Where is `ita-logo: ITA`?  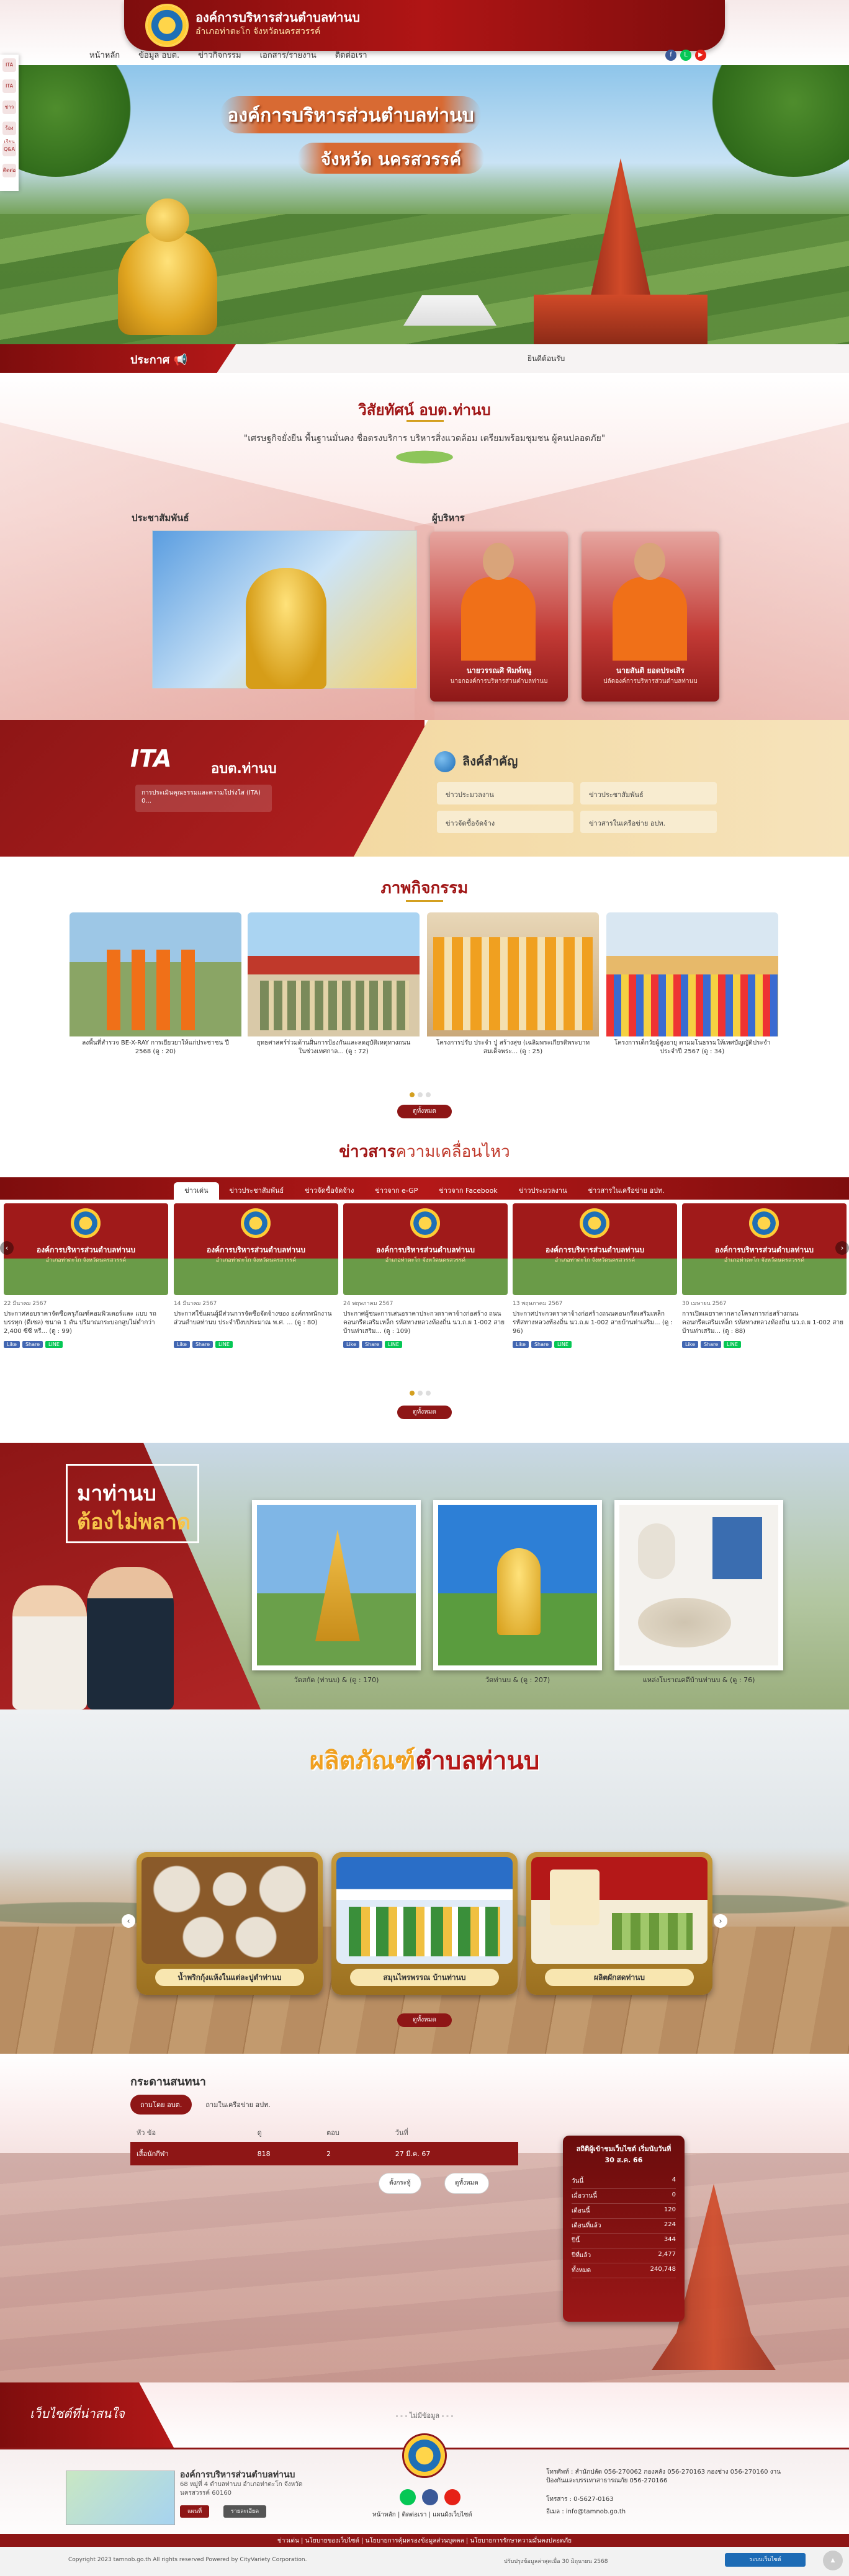 ita-logo: ITA is located at coordinates (151, 758).